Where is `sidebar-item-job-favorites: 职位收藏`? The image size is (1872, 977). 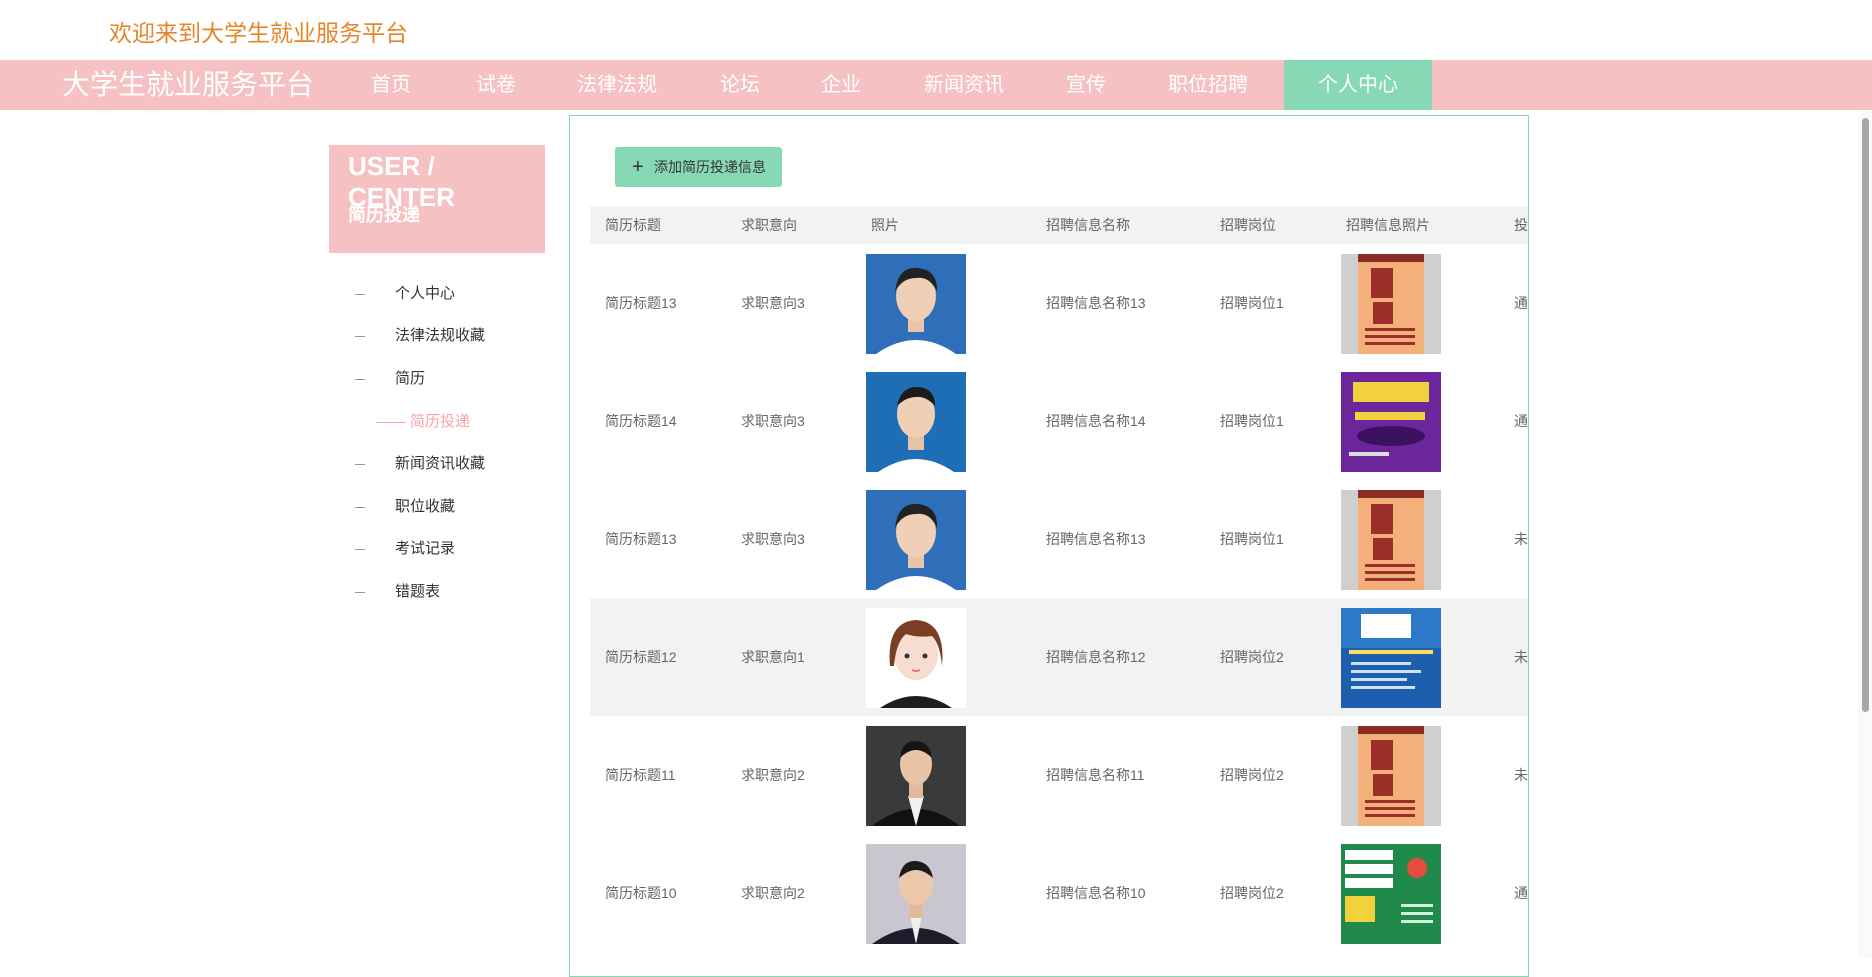
sidebar-item-job-favorites: 职位收藏 is located at coordinates (405, 507).